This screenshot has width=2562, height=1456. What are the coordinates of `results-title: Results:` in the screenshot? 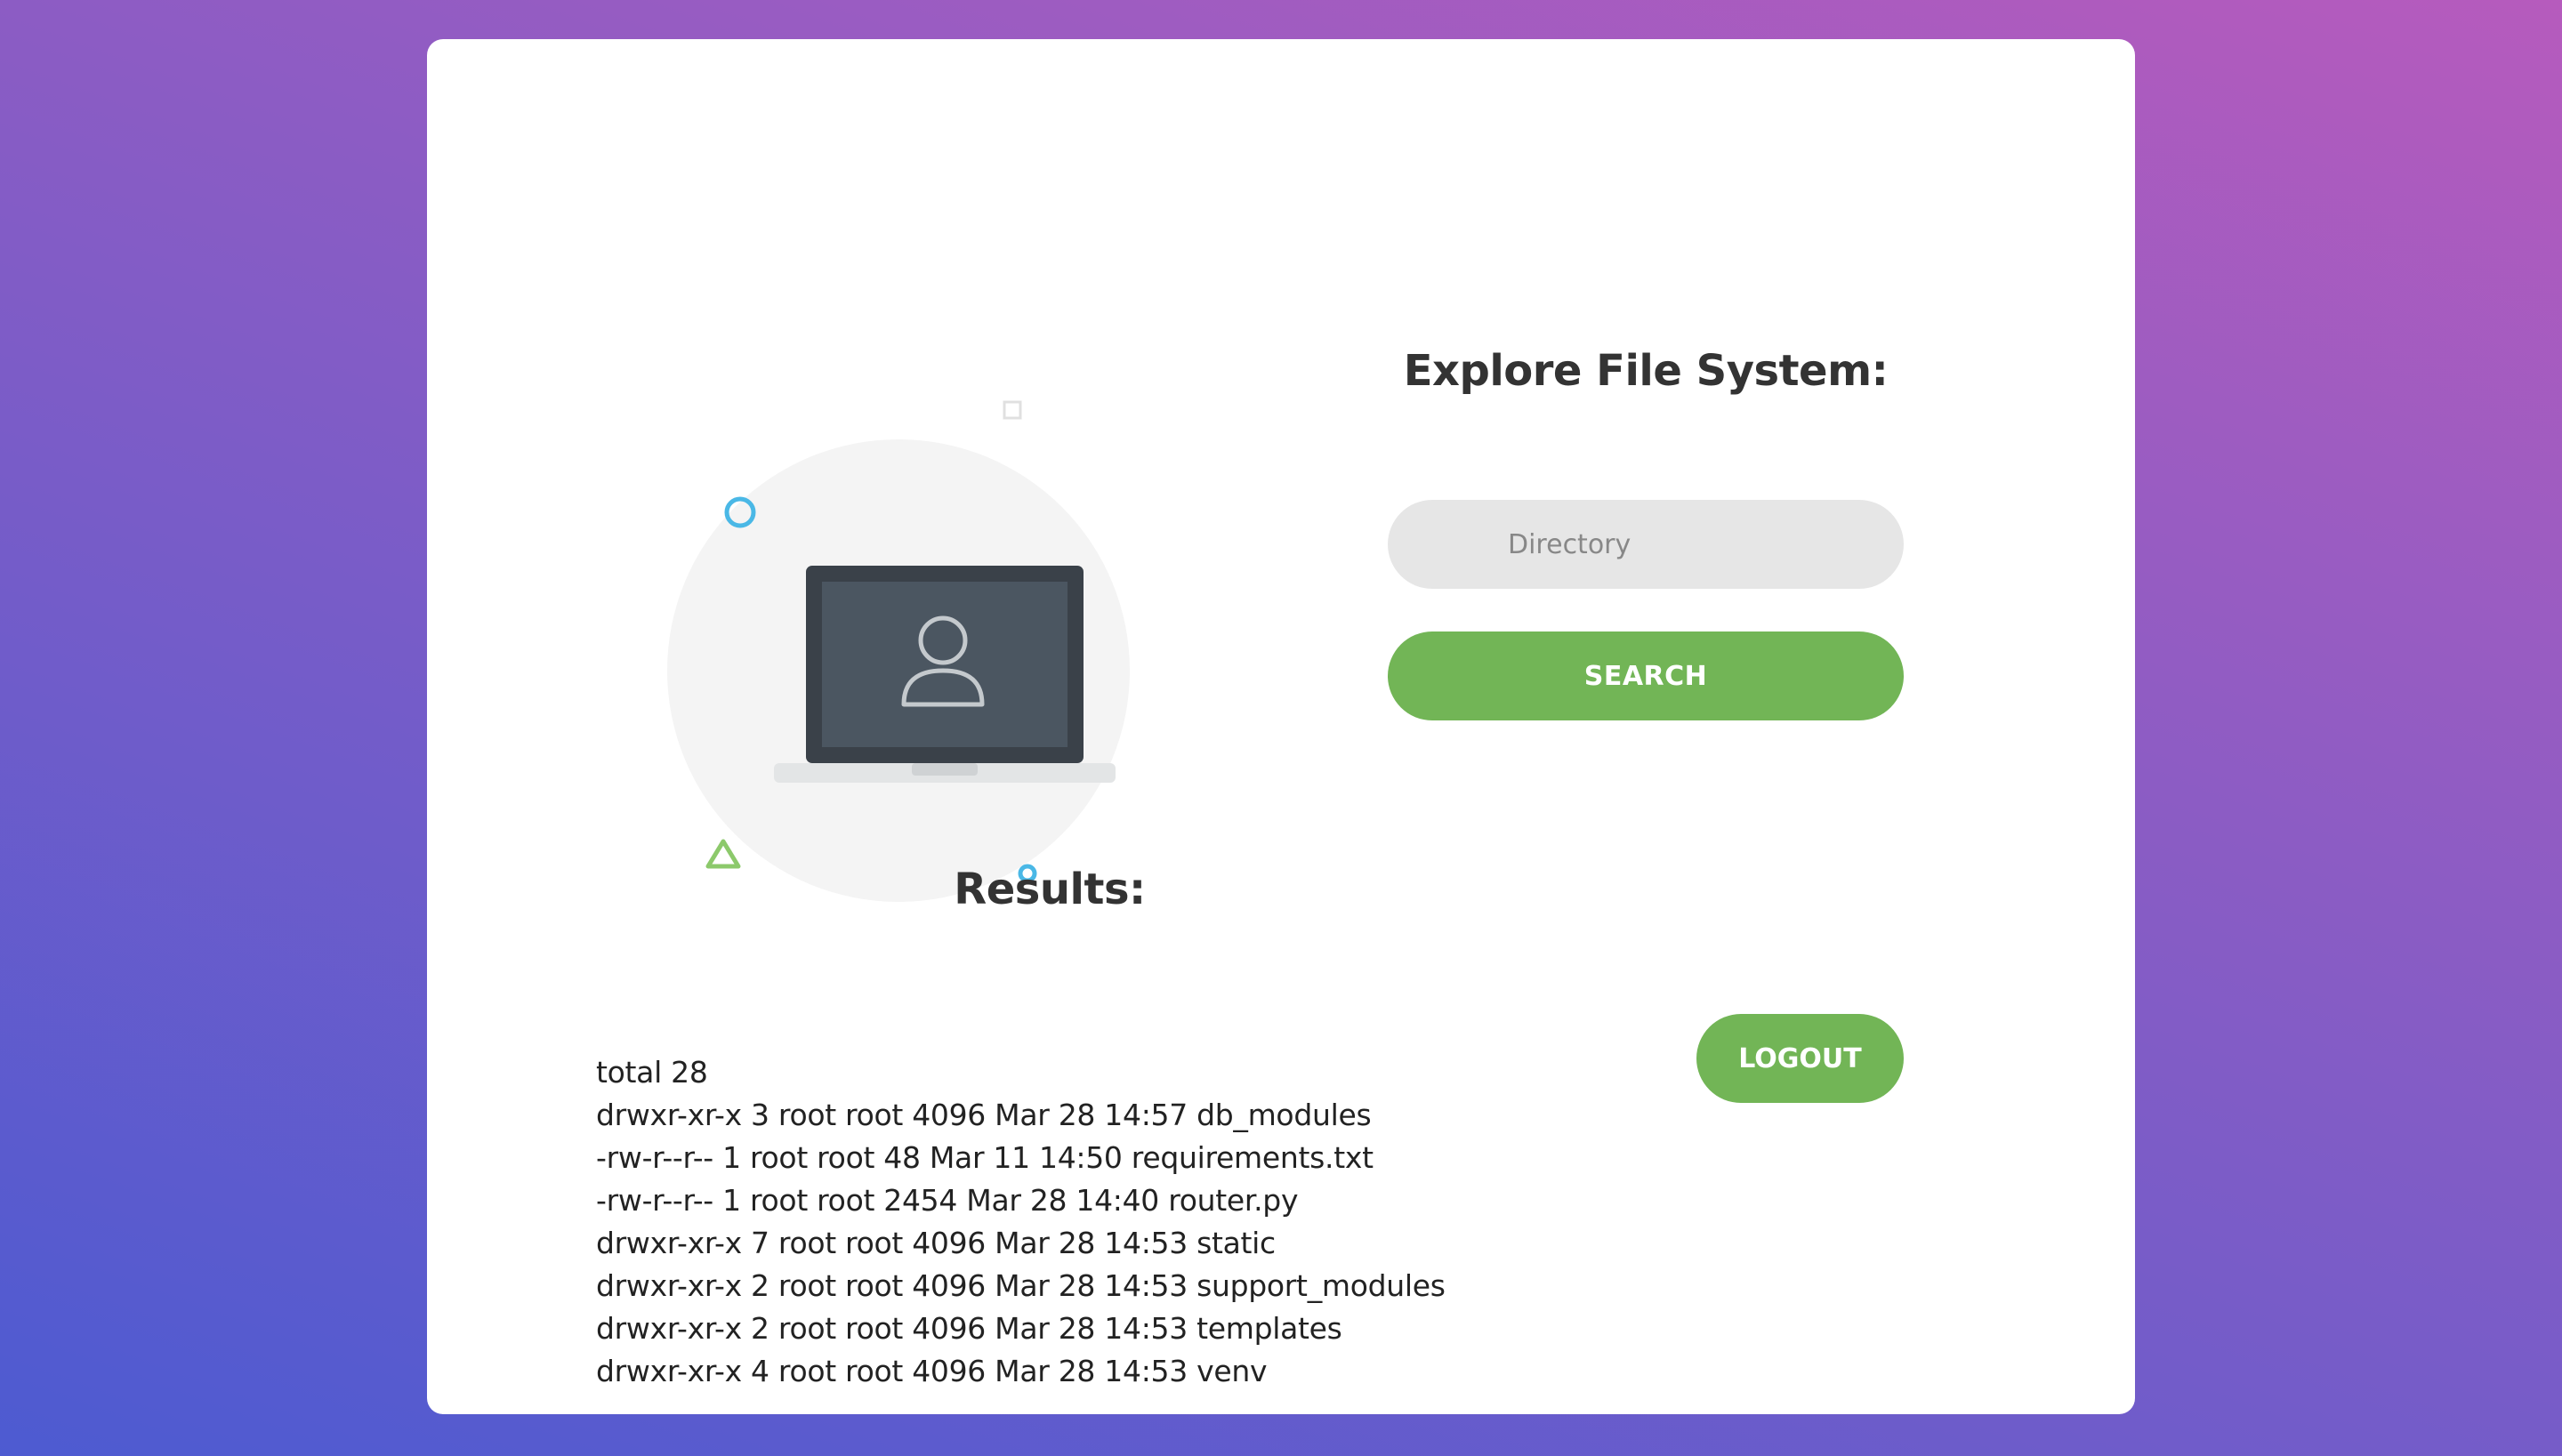 It's located at (1050, 889).